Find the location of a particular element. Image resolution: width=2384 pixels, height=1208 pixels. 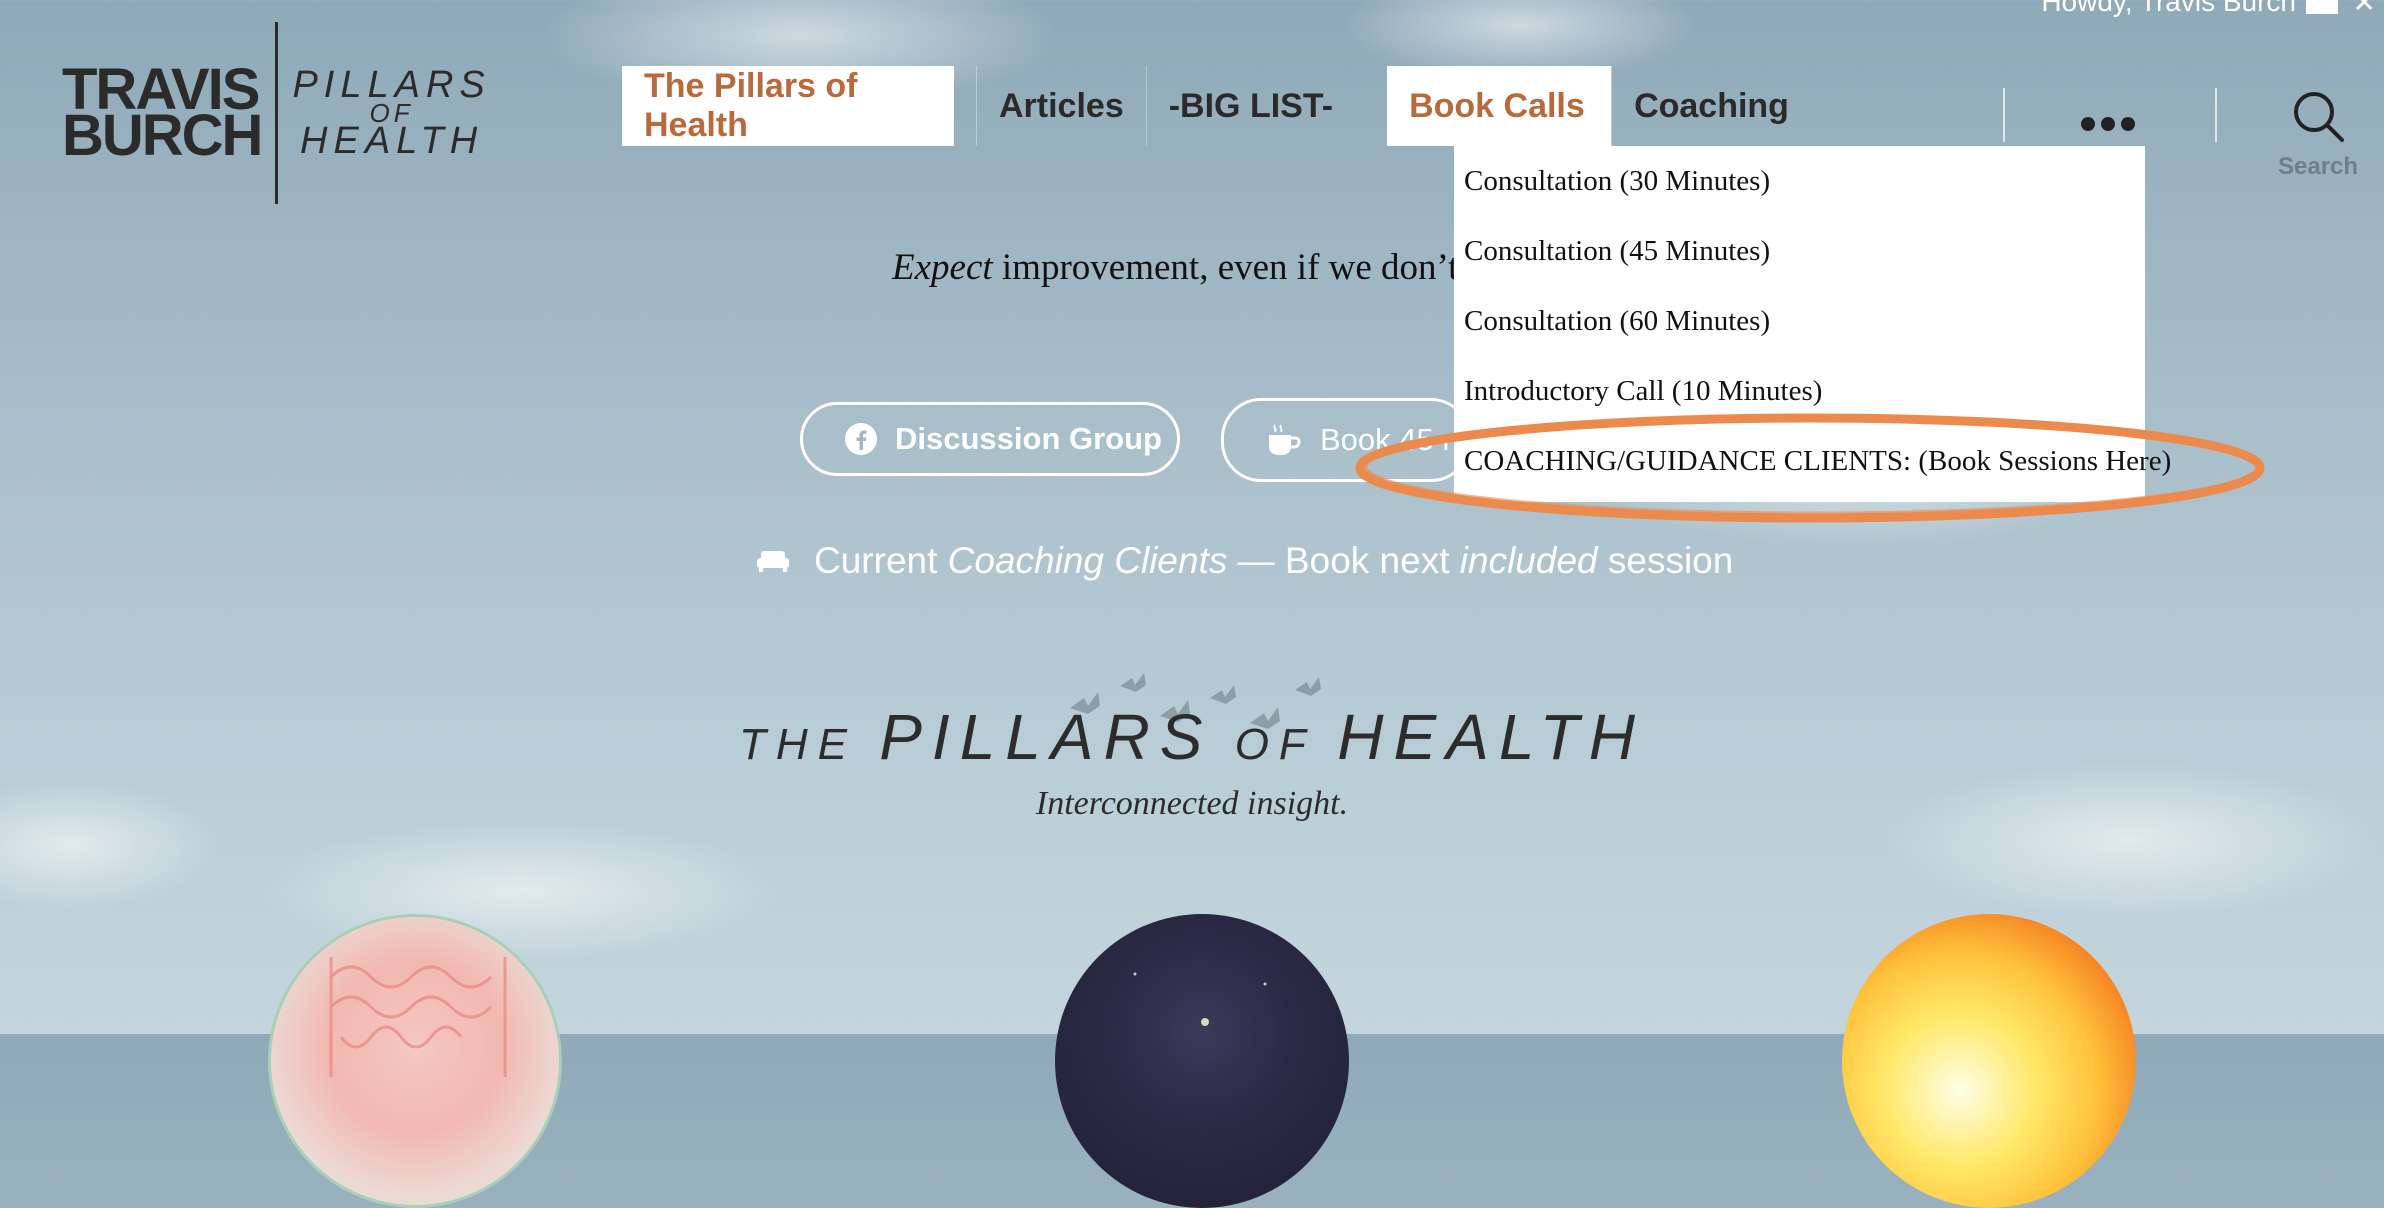

search-button: Search is located at coordinates (2318, 134).